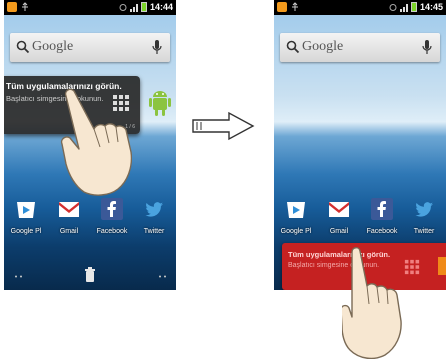  What do you see at coordinates (223, 126) in the screenshot?
I see `arrow-right-icon` at bounding box center [223, 126].